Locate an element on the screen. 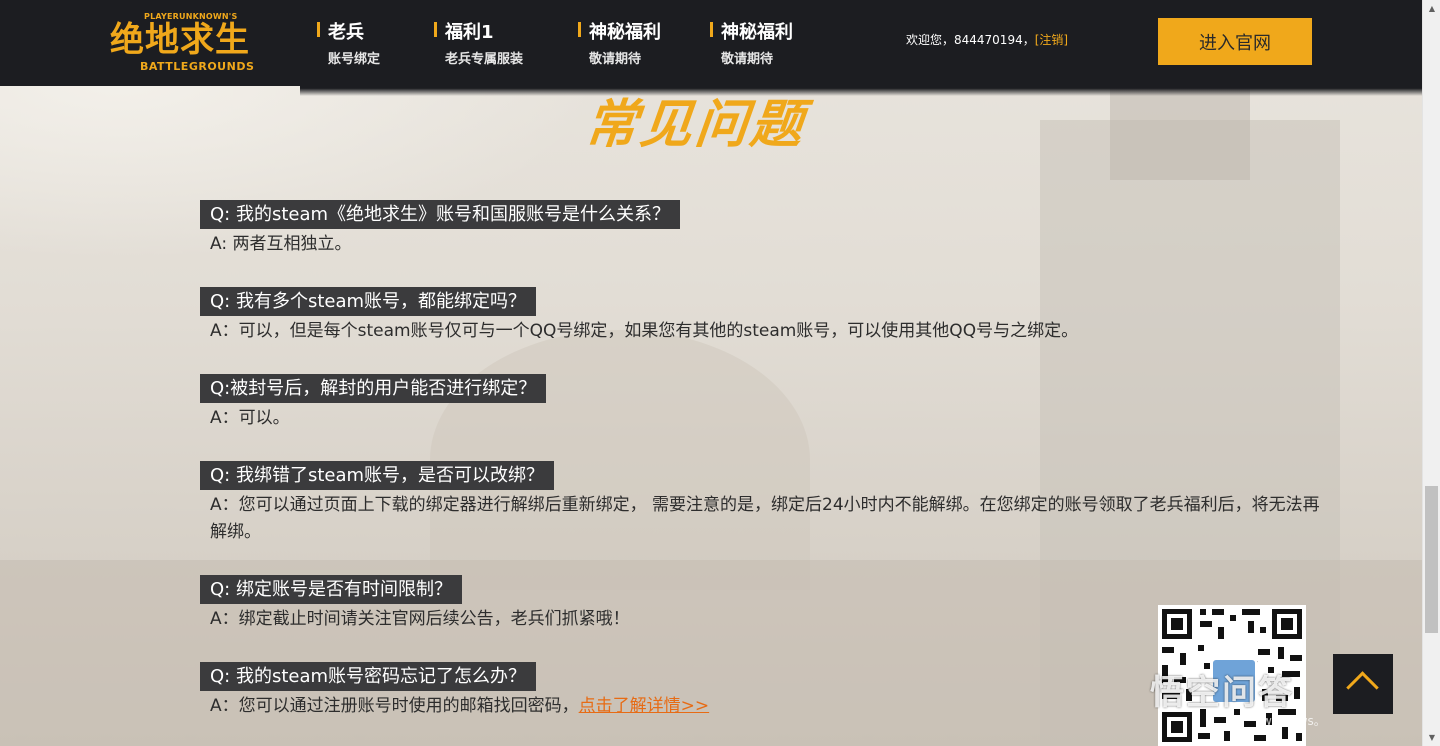 The image size is (1440, 746). nav-title: 老兵 is located at coordinates (346, 32).